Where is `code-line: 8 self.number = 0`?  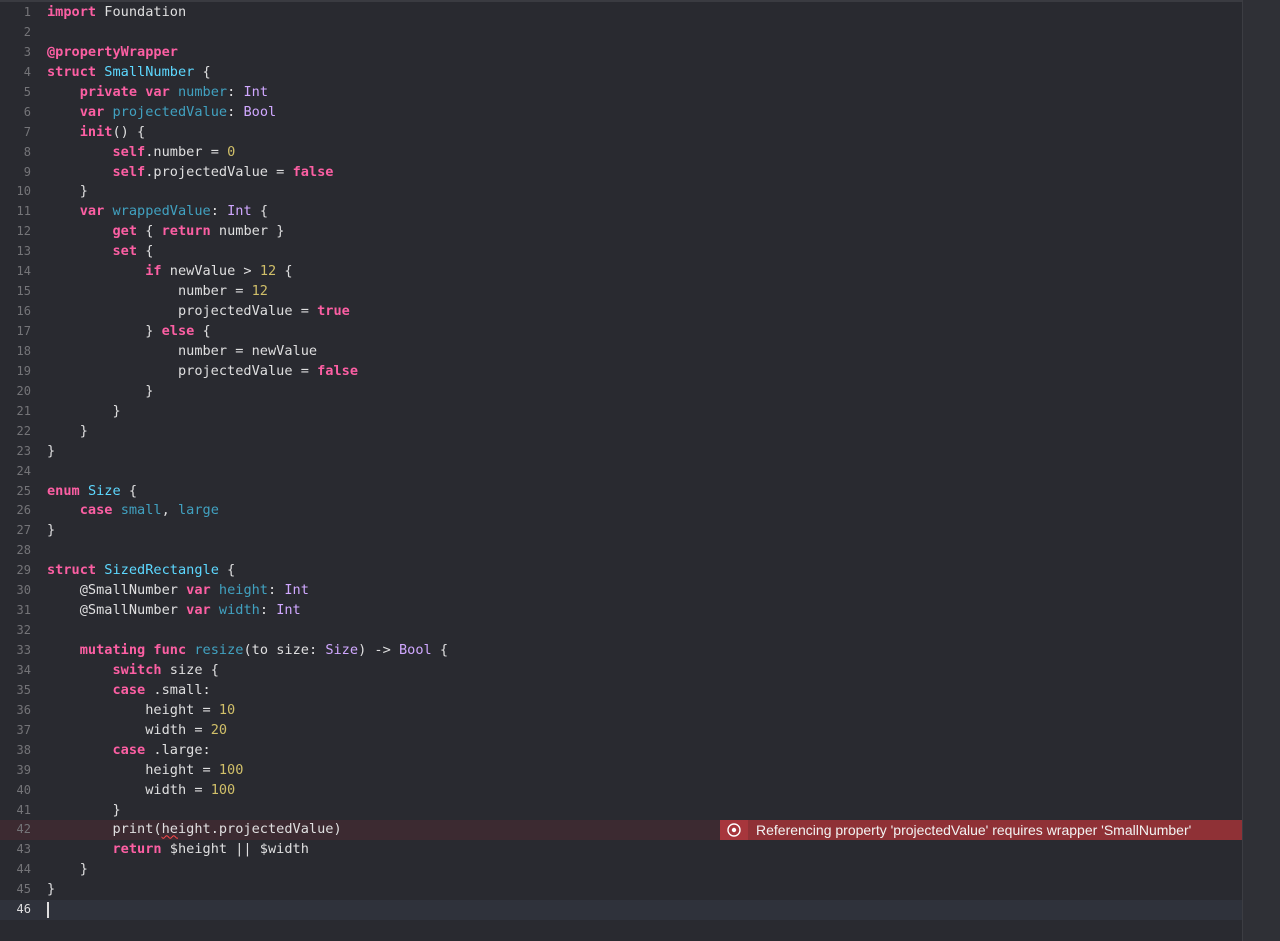 code-line: 8 self.number = 0 is located at coordinates (621, 153).